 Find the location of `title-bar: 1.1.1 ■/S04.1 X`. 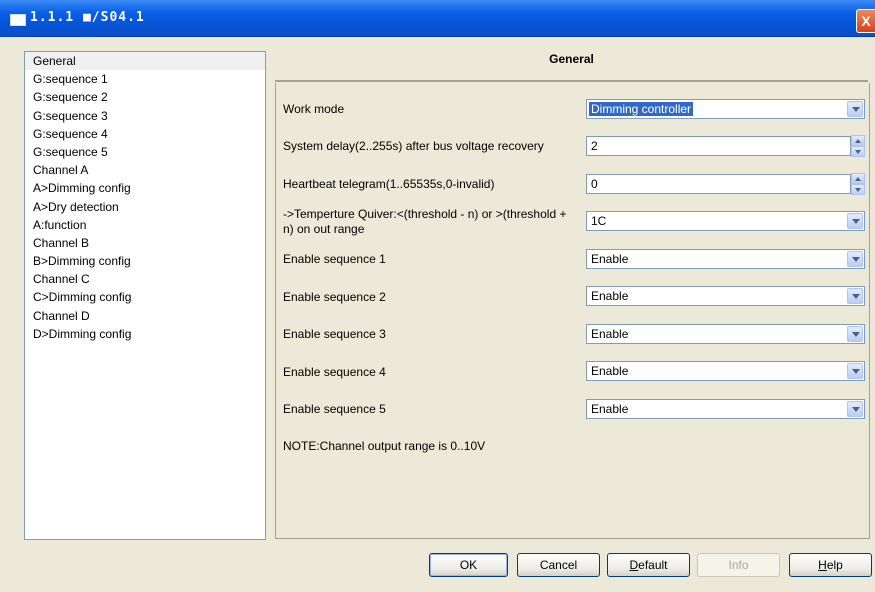

title-bar: 1.1.1 ■/S04.1 X is located at coordinates (437, 18).